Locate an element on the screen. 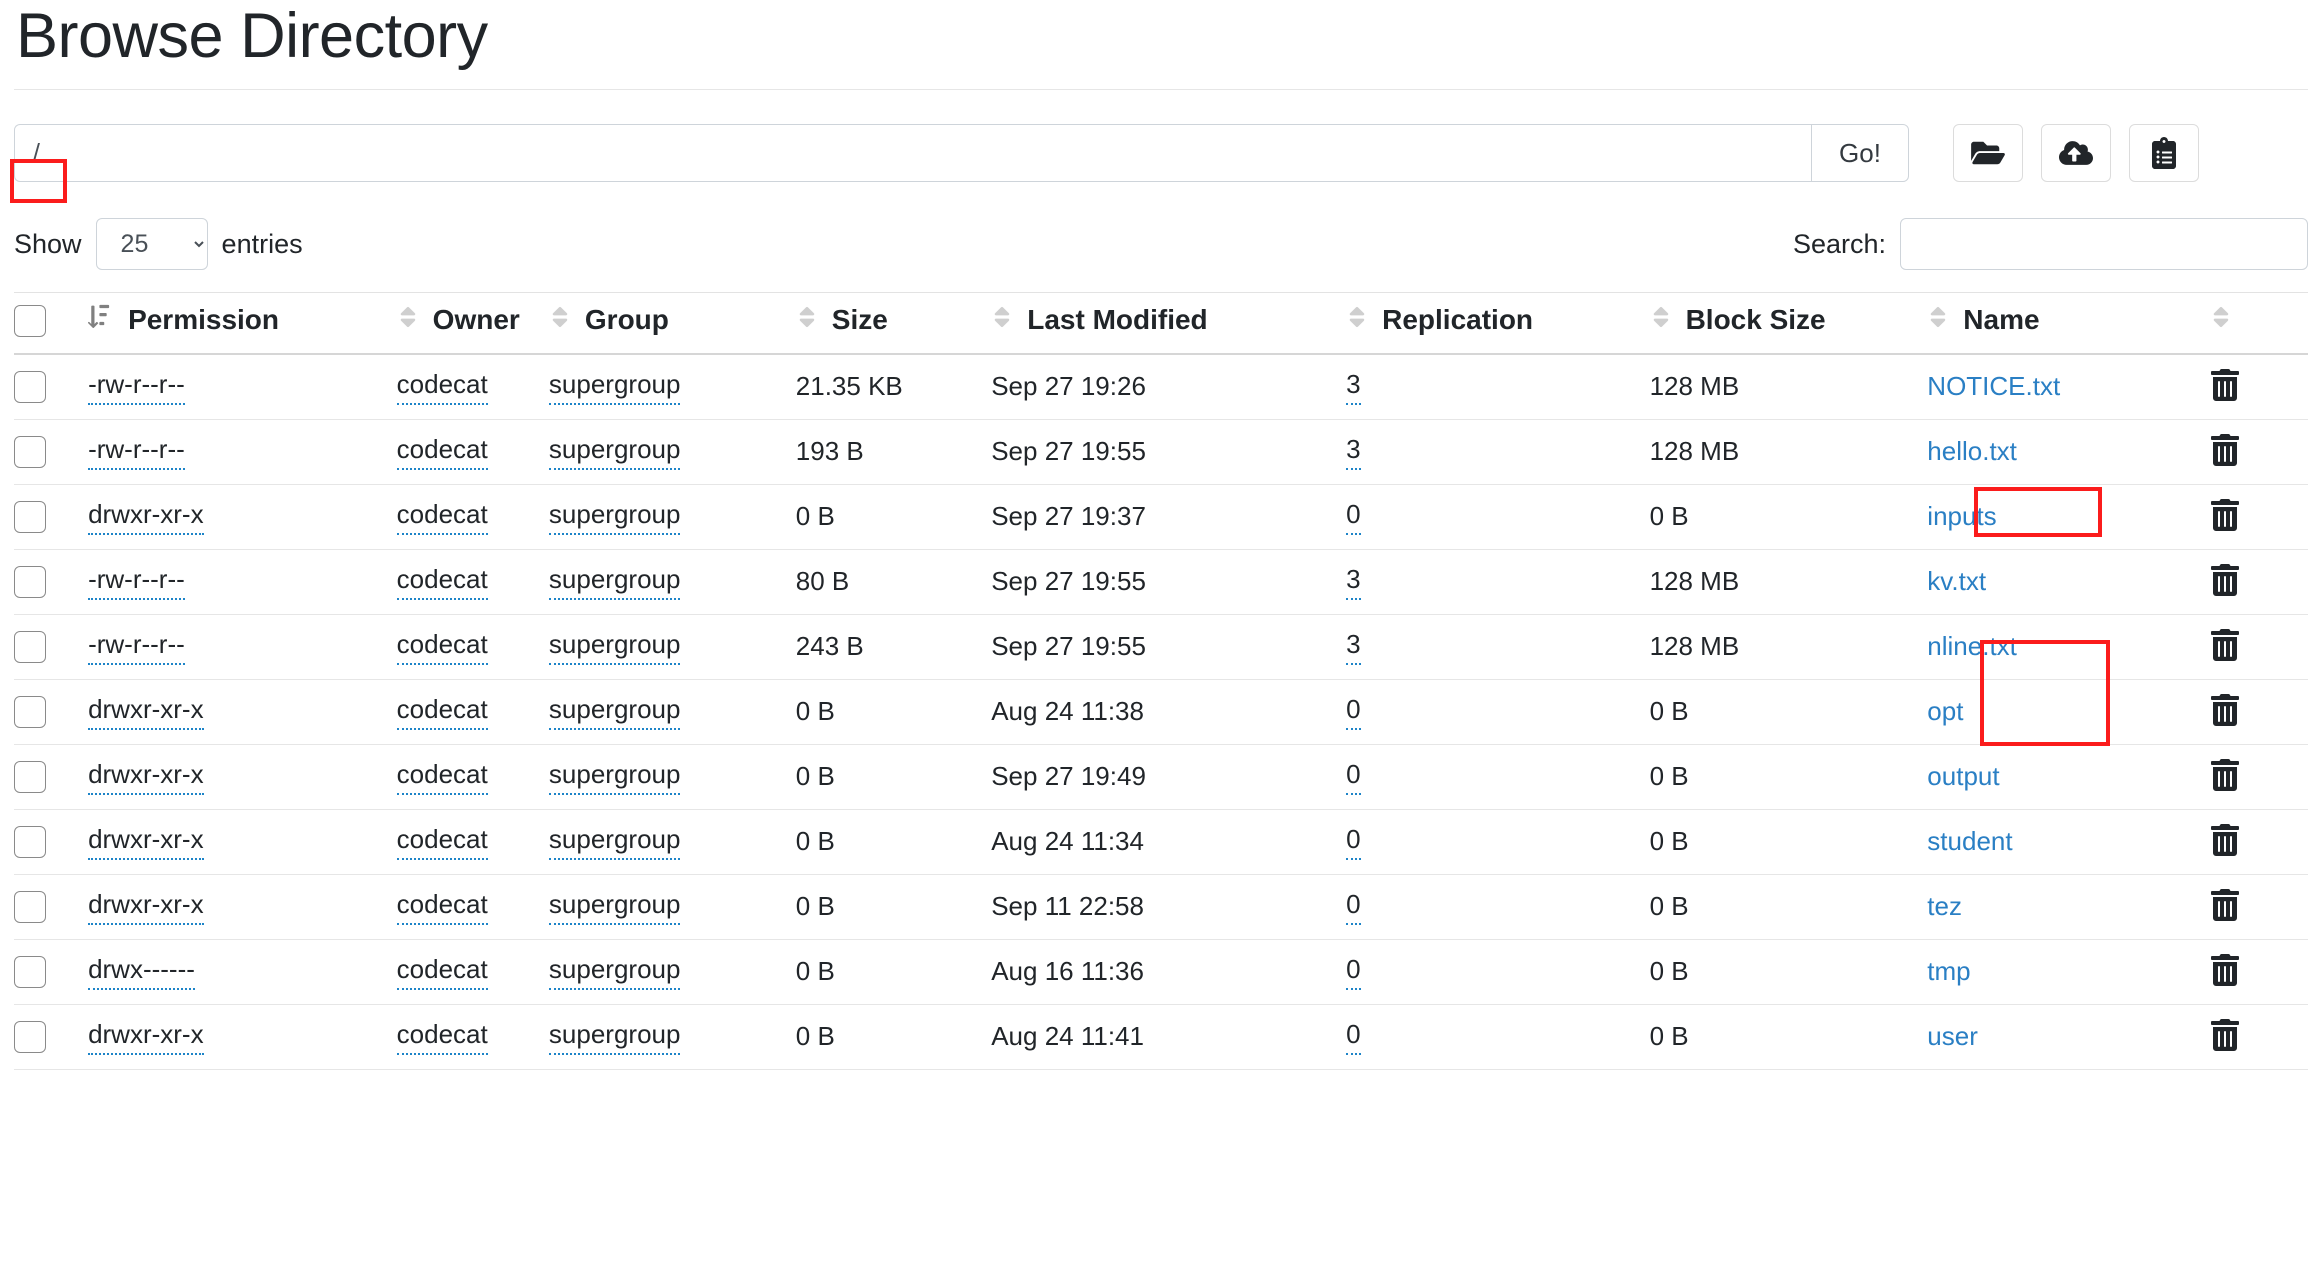 The image size is (2322, 1264). th-permission: Permission is located at coordinates (242, 323).